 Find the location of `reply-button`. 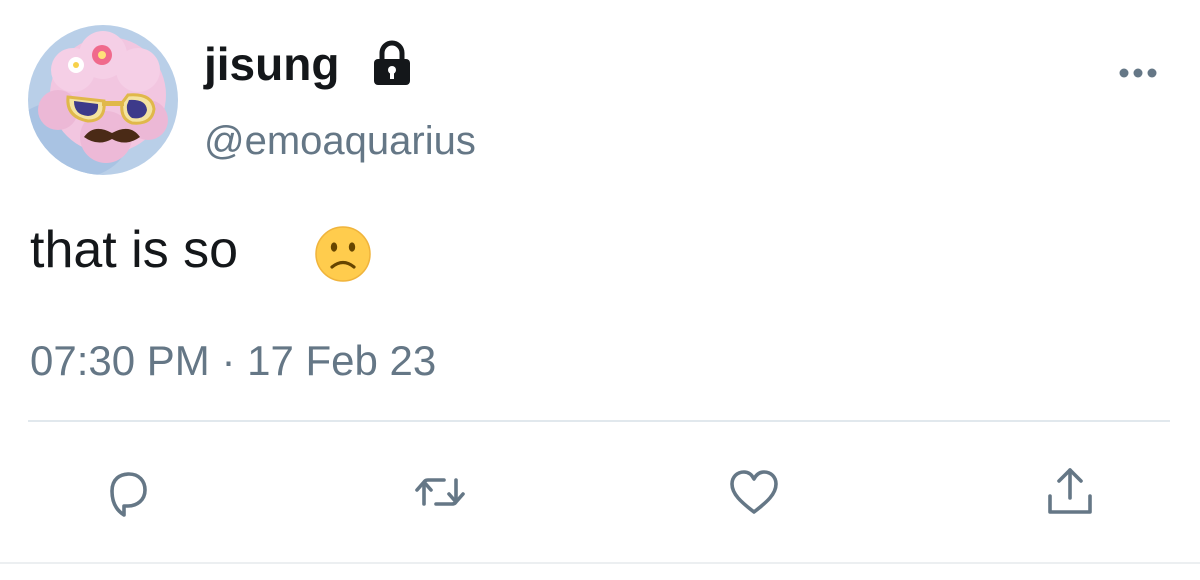

reply-button is located at coordinates (128, 492).